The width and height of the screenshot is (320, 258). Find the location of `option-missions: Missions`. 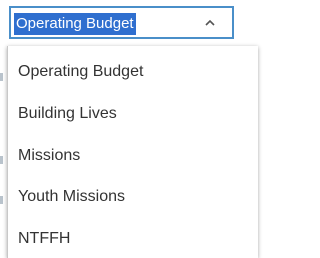

option-missions: Missions is located at coordinates (133, 156).